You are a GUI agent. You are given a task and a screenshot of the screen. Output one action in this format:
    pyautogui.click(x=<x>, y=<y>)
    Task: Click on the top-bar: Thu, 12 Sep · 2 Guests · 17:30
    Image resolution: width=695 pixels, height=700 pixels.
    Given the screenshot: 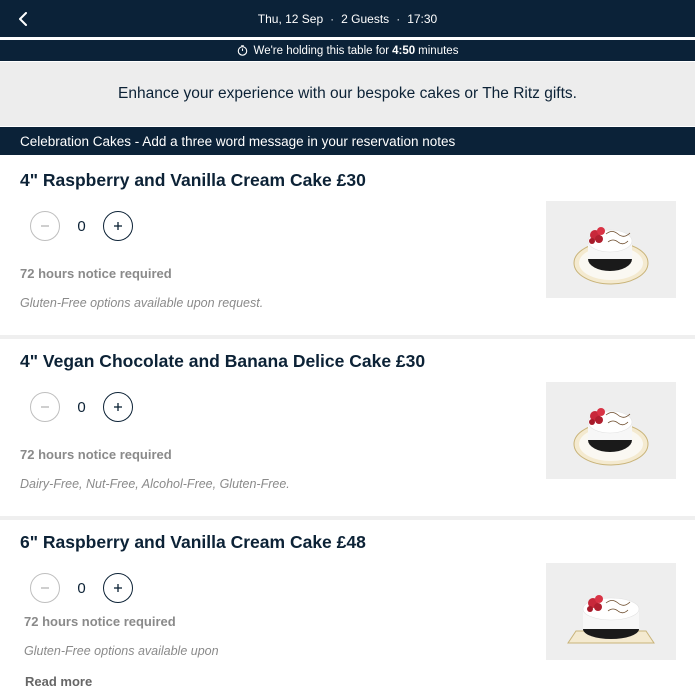 What is the action you would take?
    pyautogui.click(x=347, y=18)
    